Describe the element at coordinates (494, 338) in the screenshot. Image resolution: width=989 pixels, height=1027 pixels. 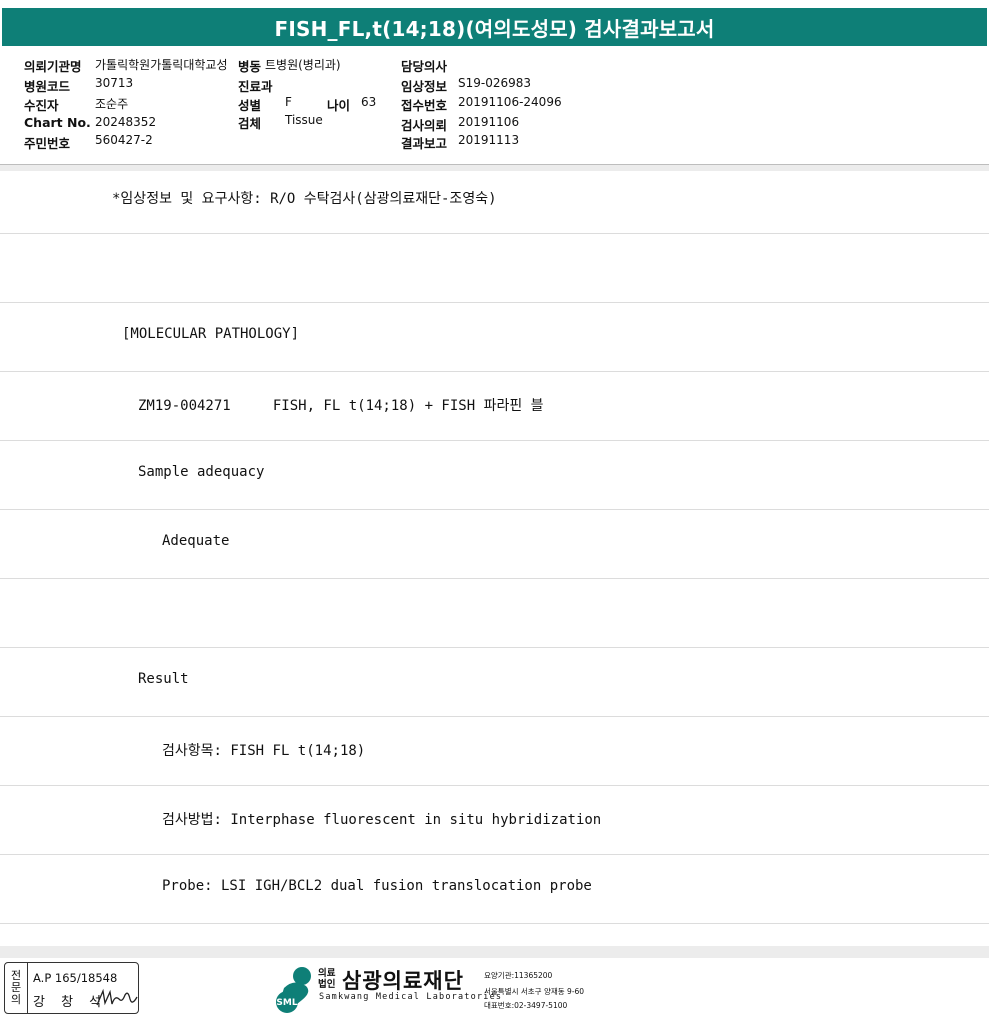
I see `report-row: [MOLECULAR PATHOLOGY]` at that location.